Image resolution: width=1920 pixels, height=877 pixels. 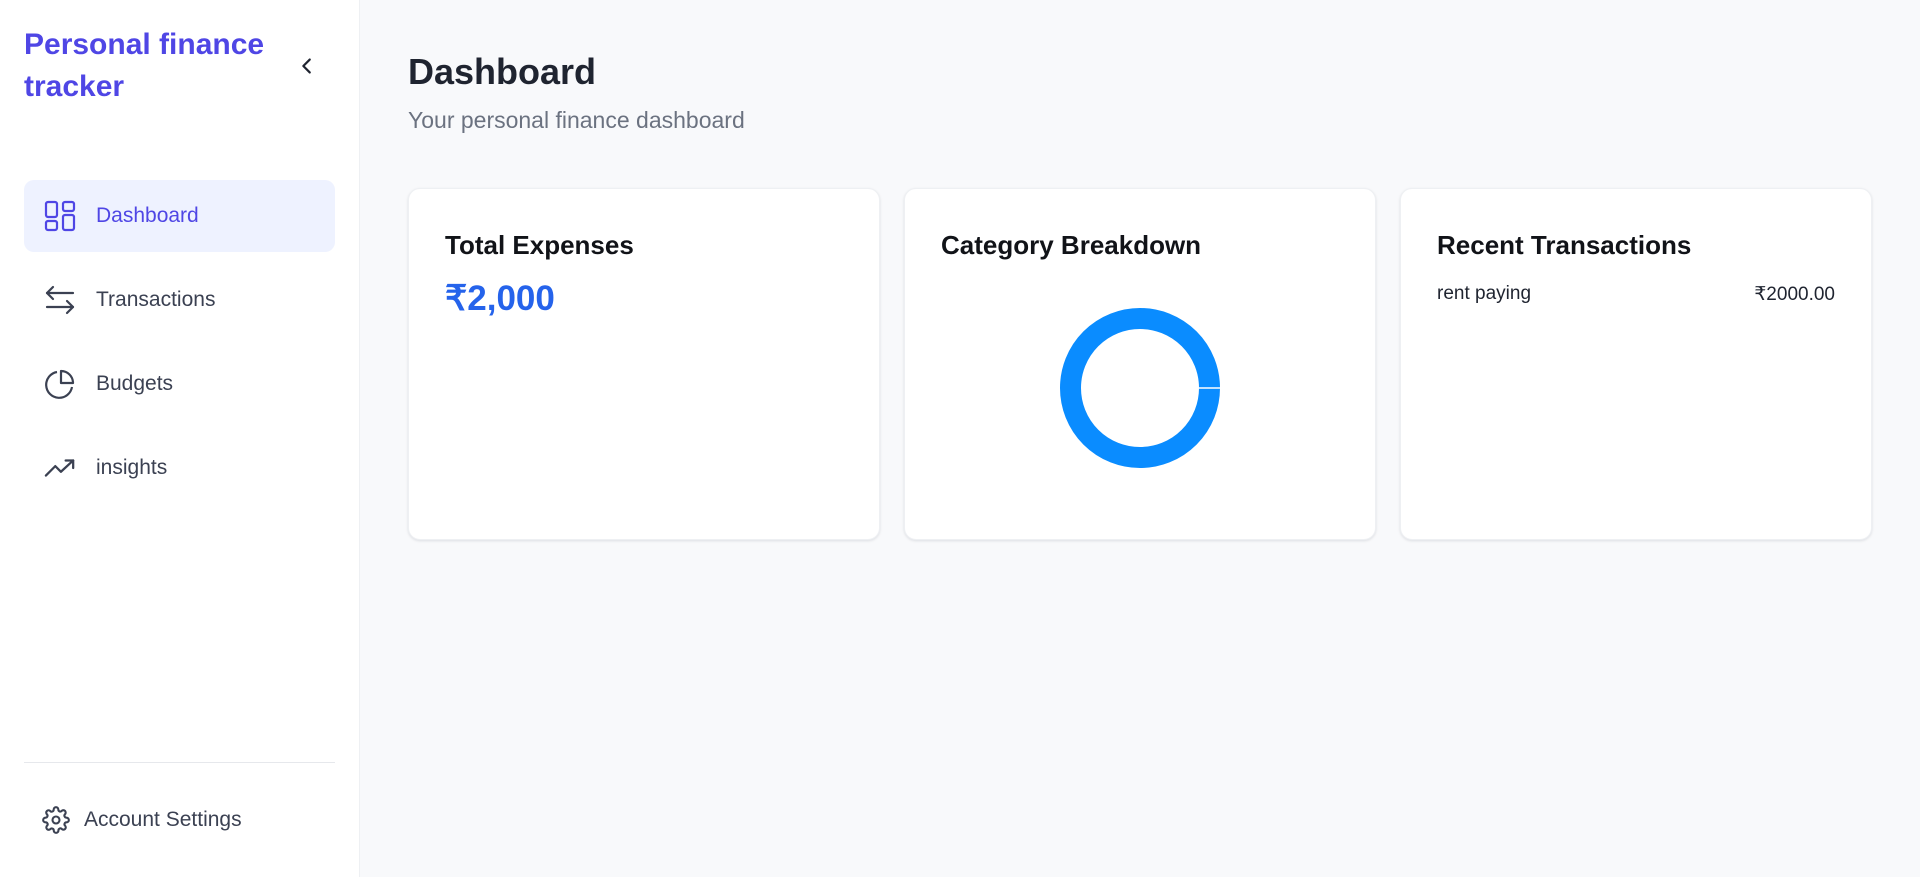 I want to click on sidebar-item-label: Transactions, so click(x=156, y=299).